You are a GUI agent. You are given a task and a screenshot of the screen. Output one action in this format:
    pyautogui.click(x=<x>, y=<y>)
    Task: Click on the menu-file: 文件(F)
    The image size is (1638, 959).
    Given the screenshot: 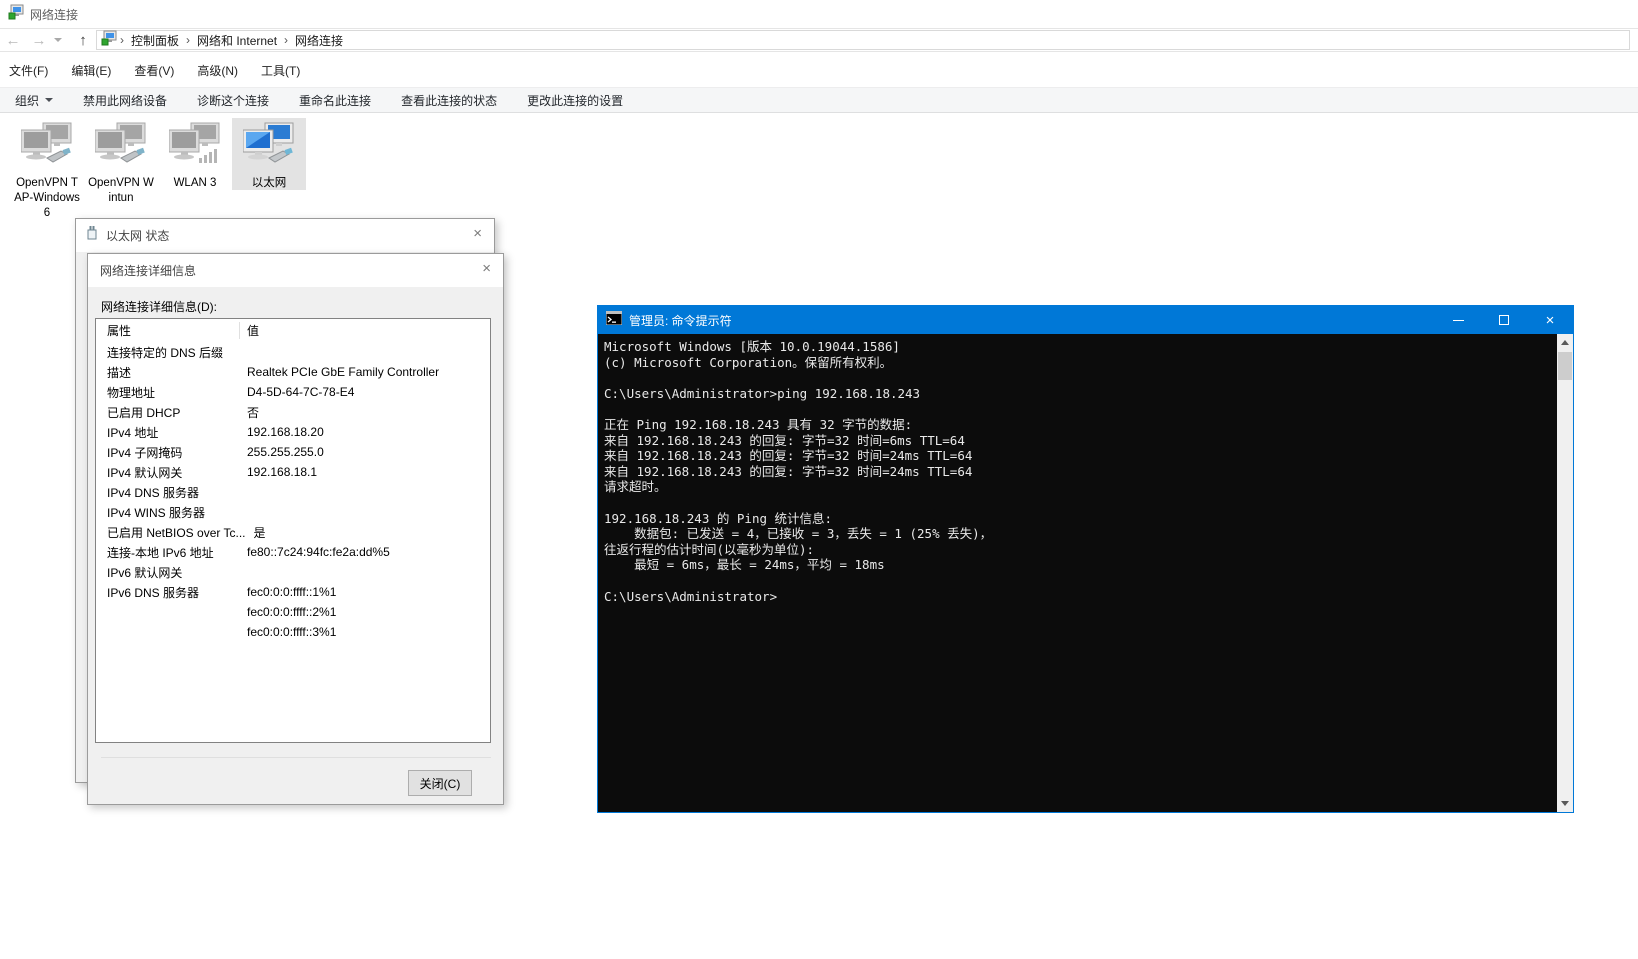 What is the action you would take?
    pyautogui.click(x=31, y=70)
    